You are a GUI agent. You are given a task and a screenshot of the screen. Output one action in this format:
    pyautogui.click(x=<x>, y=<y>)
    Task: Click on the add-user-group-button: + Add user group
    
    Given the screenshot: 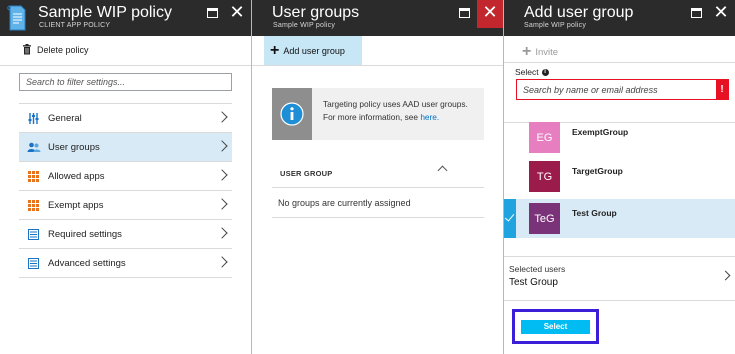 What is the action you would take?
    pyautogui.click(x=313, y=50)
    